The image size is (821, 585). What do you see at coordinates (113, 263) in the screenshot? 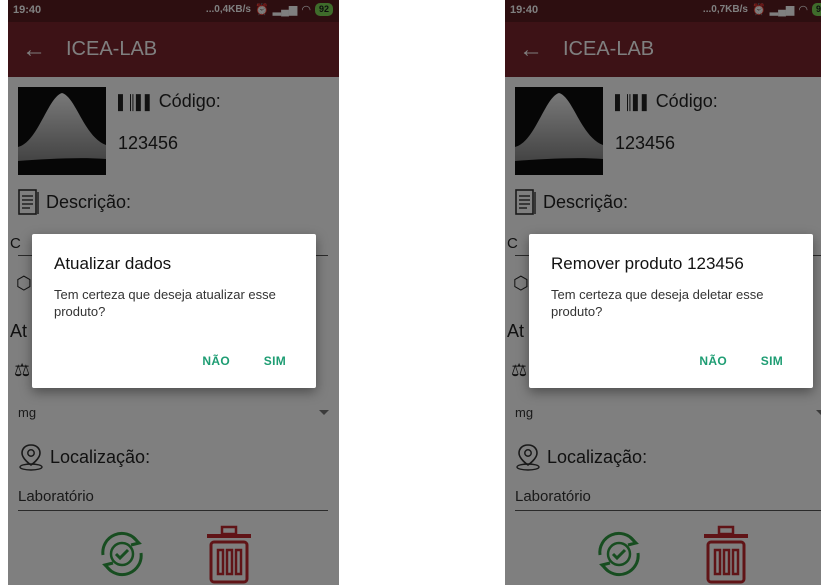
I see `dialog-title: Atualizar dados` at bounding box center [113, 263].